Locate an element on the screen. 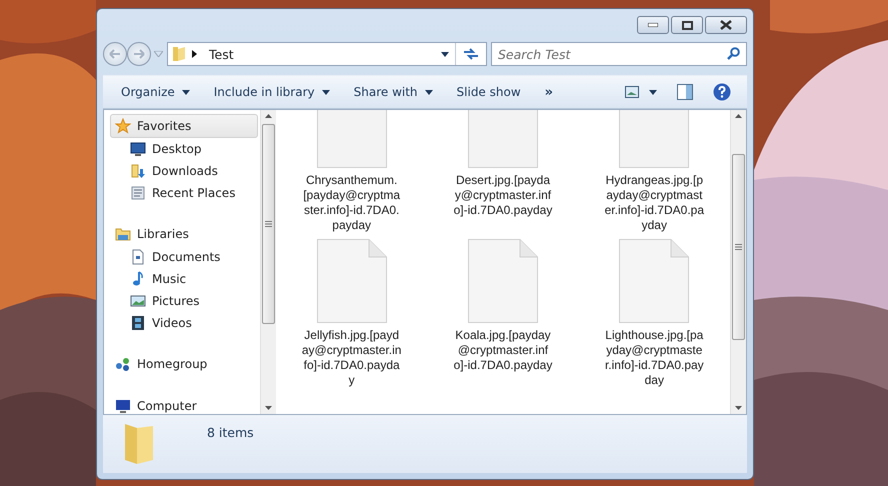 Image resolution: width=888 pixels, height=486 pixels. file-name: Jellyfish.jpg.[payday@cryptmaster.info]-id.7DA0.payday is located at coordinates (352, 358).